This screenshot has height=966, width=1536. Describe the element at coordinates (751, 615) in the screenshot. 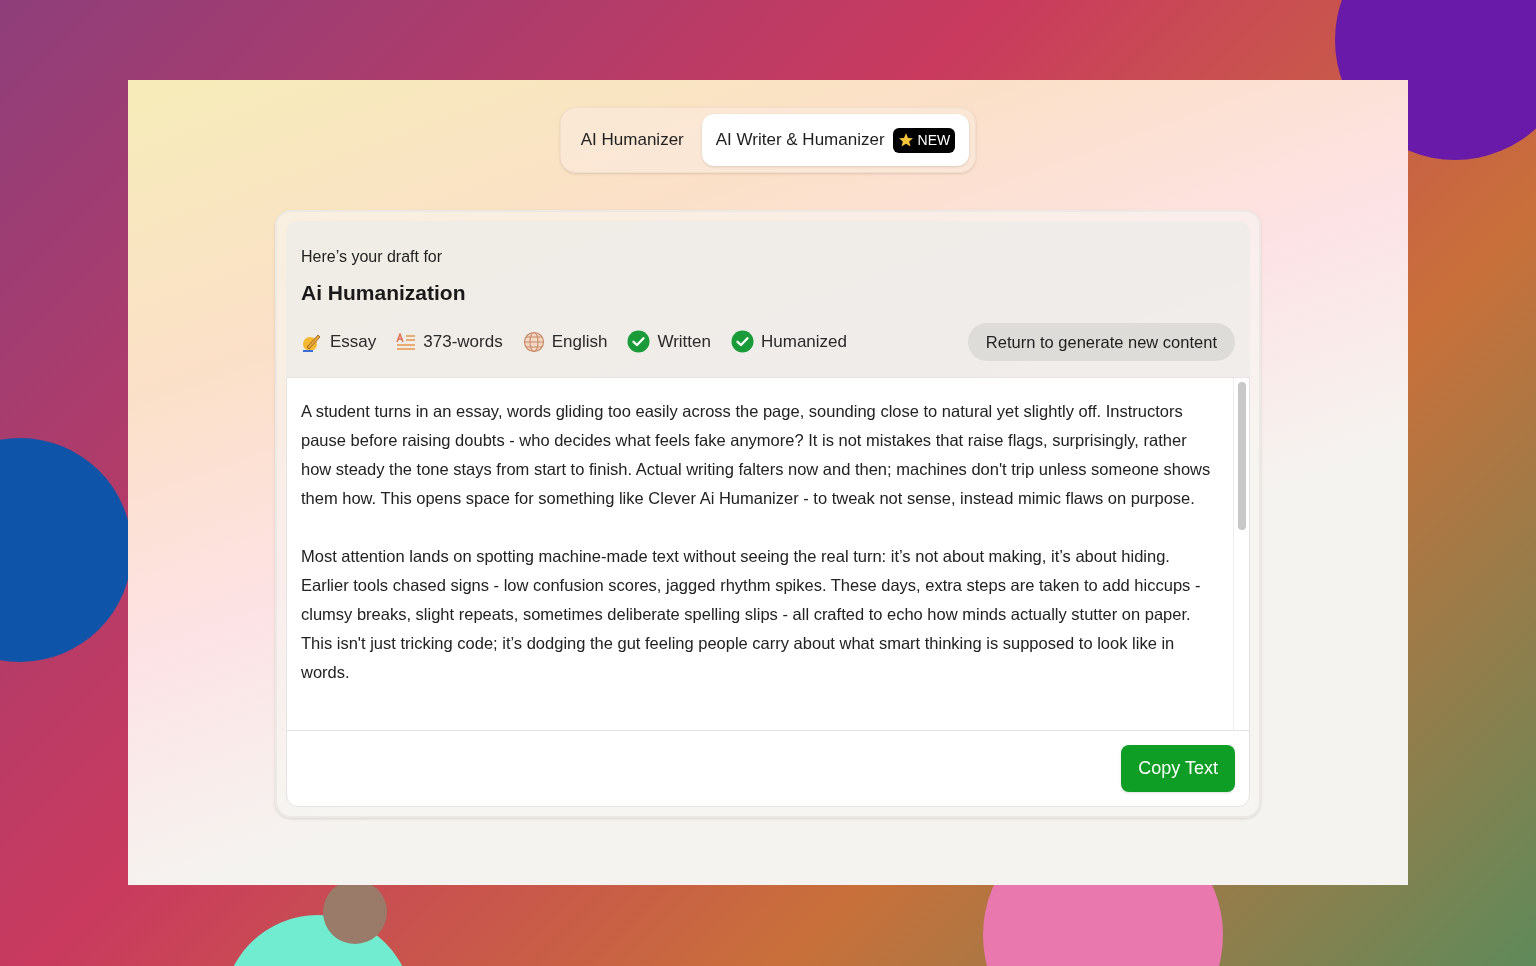

I see `draft-paragraph: Most attention lands on spotting machine-made text without seeing the real turn: it’s not about making, it’s about hiding. Earlier tools chased signs - low confusion scores, jagged rhythm spikes. These days, extra steps are taken to add hiccups - clumsy breaks, slight repeats, sometimes deliberate spelling slips - all crafted to echo how minds actually stutter on paper. This isn't just tricking code; it’s dodging the gut feeling people carry about what smart thinking is supposed to look like in words.` at that location.